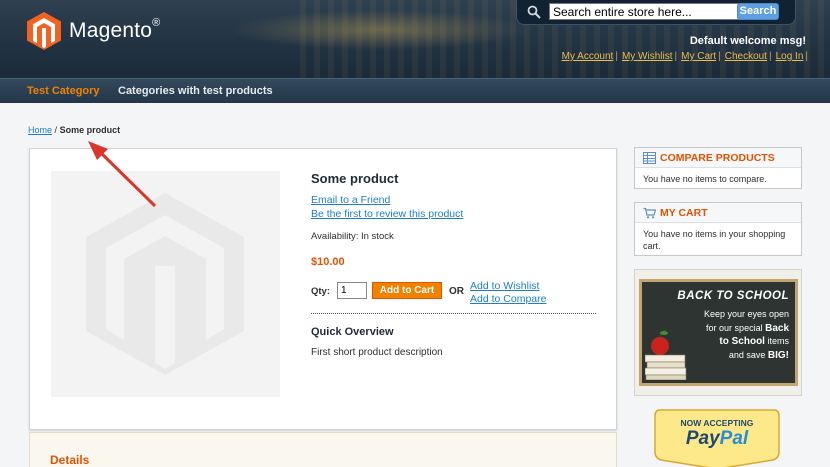  I want to click on search-button: Search, so click(758, 11).